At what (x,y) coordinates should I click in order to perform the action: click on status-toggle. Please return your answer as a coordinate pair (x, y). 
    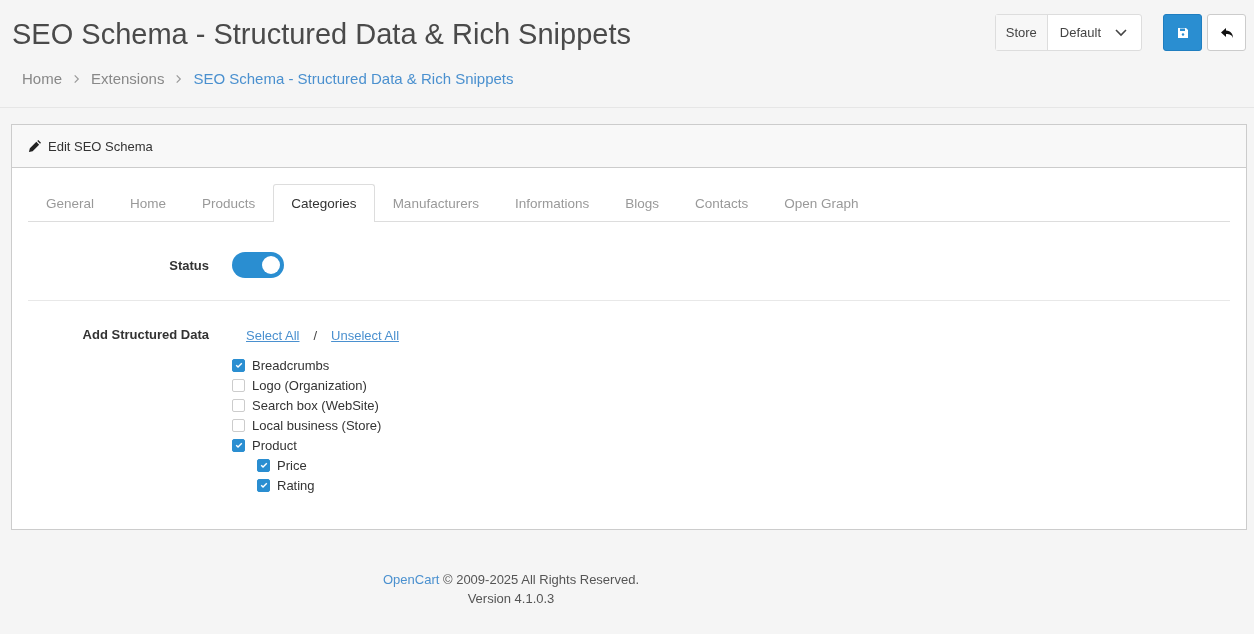
    Looking at the image, I should click on (258, 265).